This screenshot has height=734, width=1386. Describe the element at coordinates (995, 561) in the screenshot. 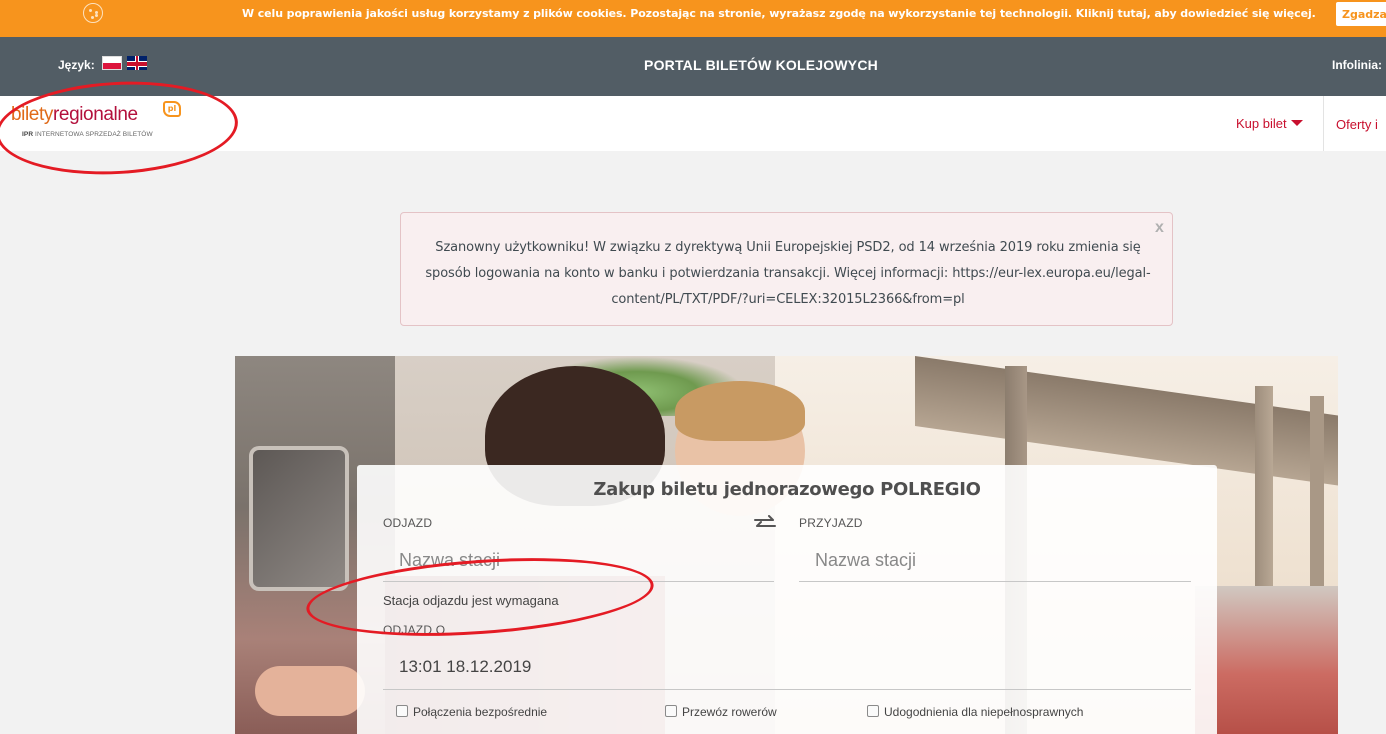

I see `arrival-station-input` at that location.